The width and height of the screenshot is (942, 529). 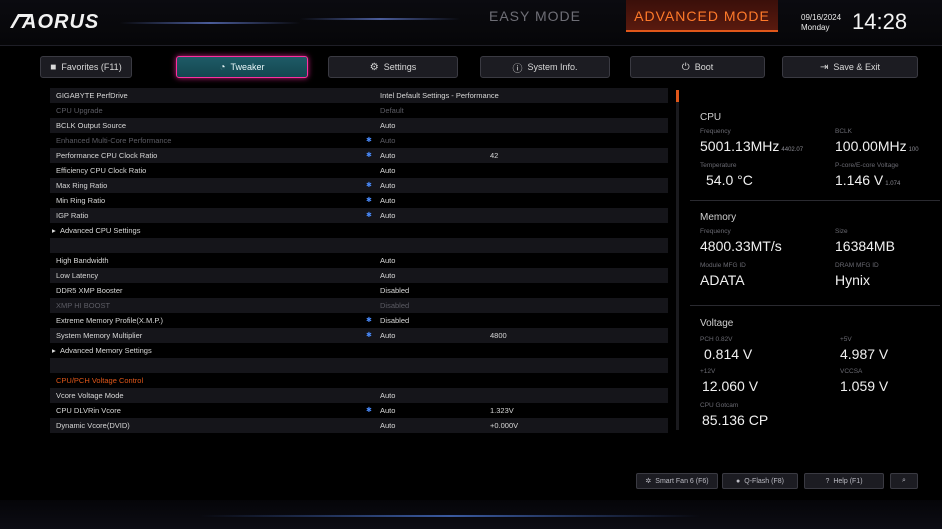 I want to click on setting-row: Performance CPU Clock Ratio ✱ Auto 42, so click(x=359, y=155).